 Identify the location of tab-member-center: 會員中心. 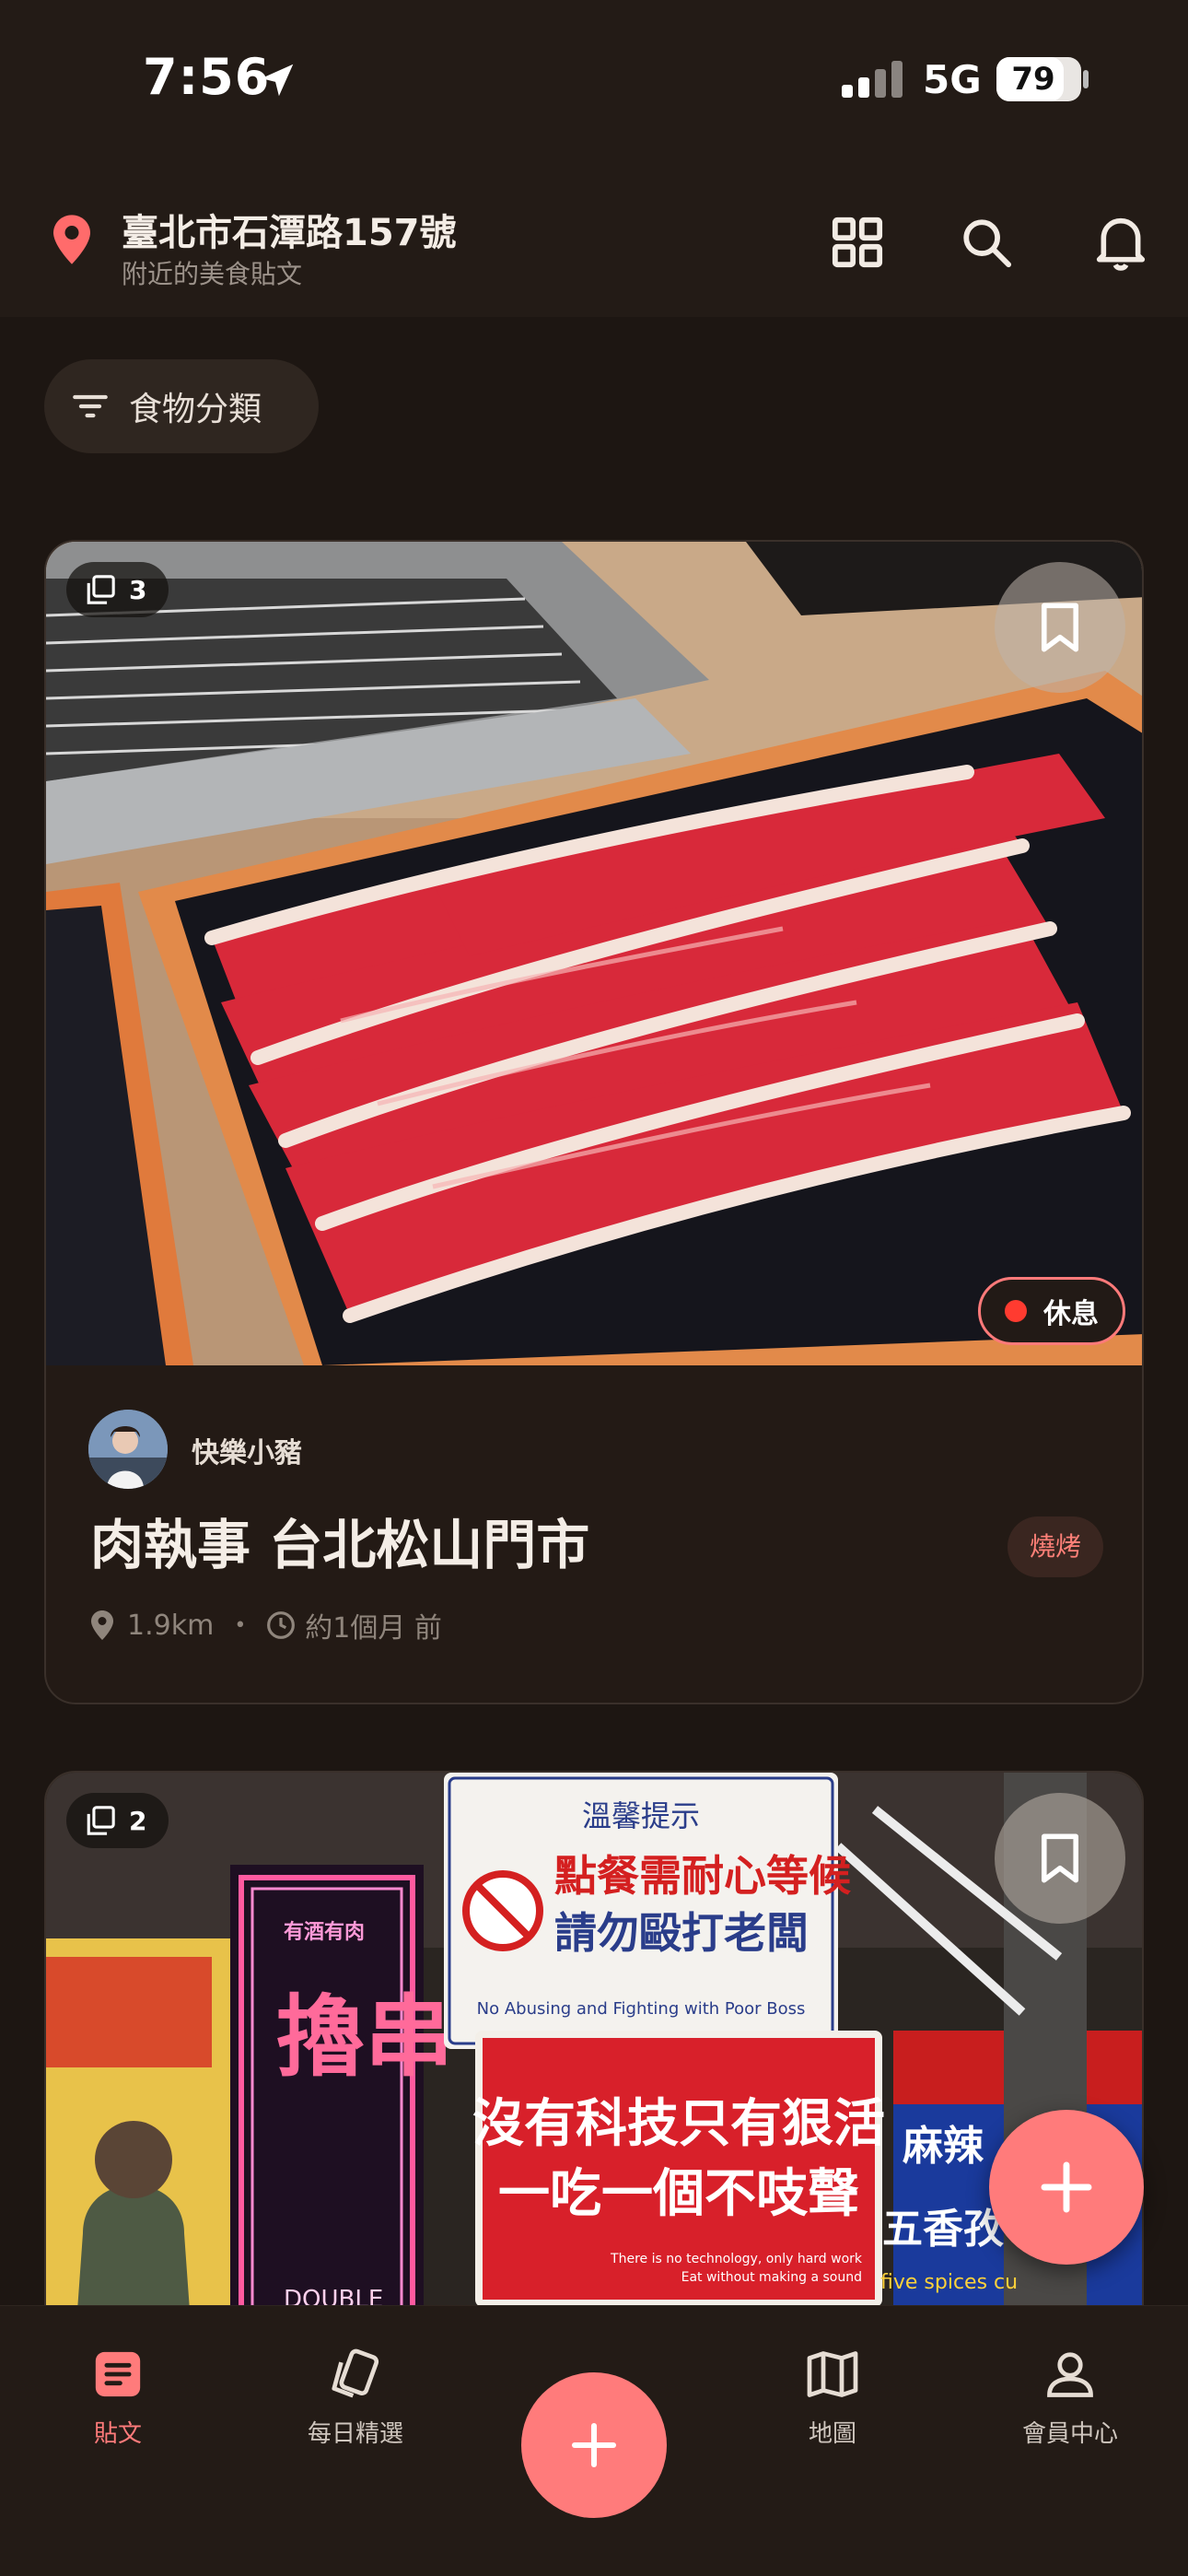
(1070, 2394).